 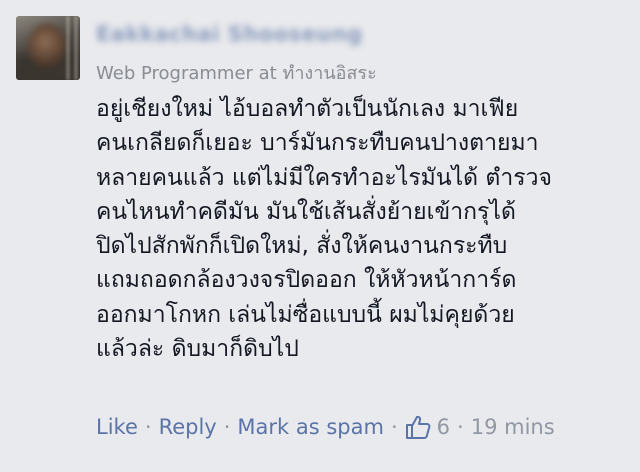 I want to click on author-subtitle: Web Programmer at ทำงานอิสระ, so click(x=236, y=73).